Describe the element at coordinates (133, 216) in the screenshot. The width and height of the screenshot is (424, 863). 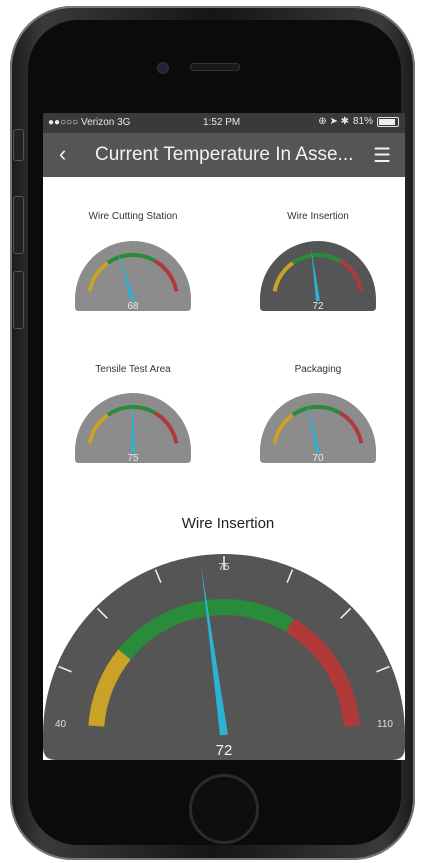
I see `gauge-label-wire-cutting: Wire Cutting Station` at that location.